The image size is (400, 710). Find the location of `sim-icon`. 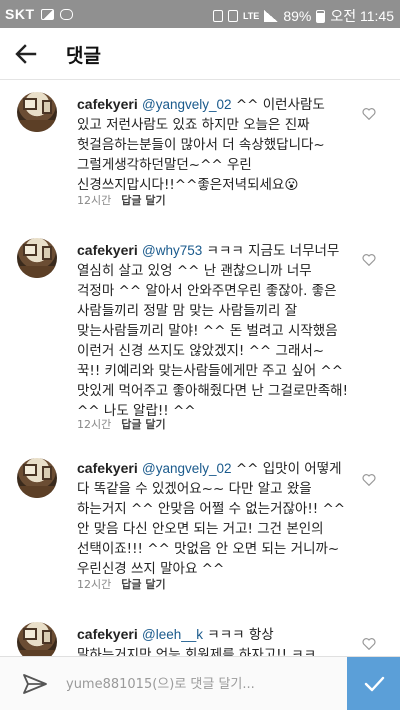

sim-icon is located at coordinates (217, 16).